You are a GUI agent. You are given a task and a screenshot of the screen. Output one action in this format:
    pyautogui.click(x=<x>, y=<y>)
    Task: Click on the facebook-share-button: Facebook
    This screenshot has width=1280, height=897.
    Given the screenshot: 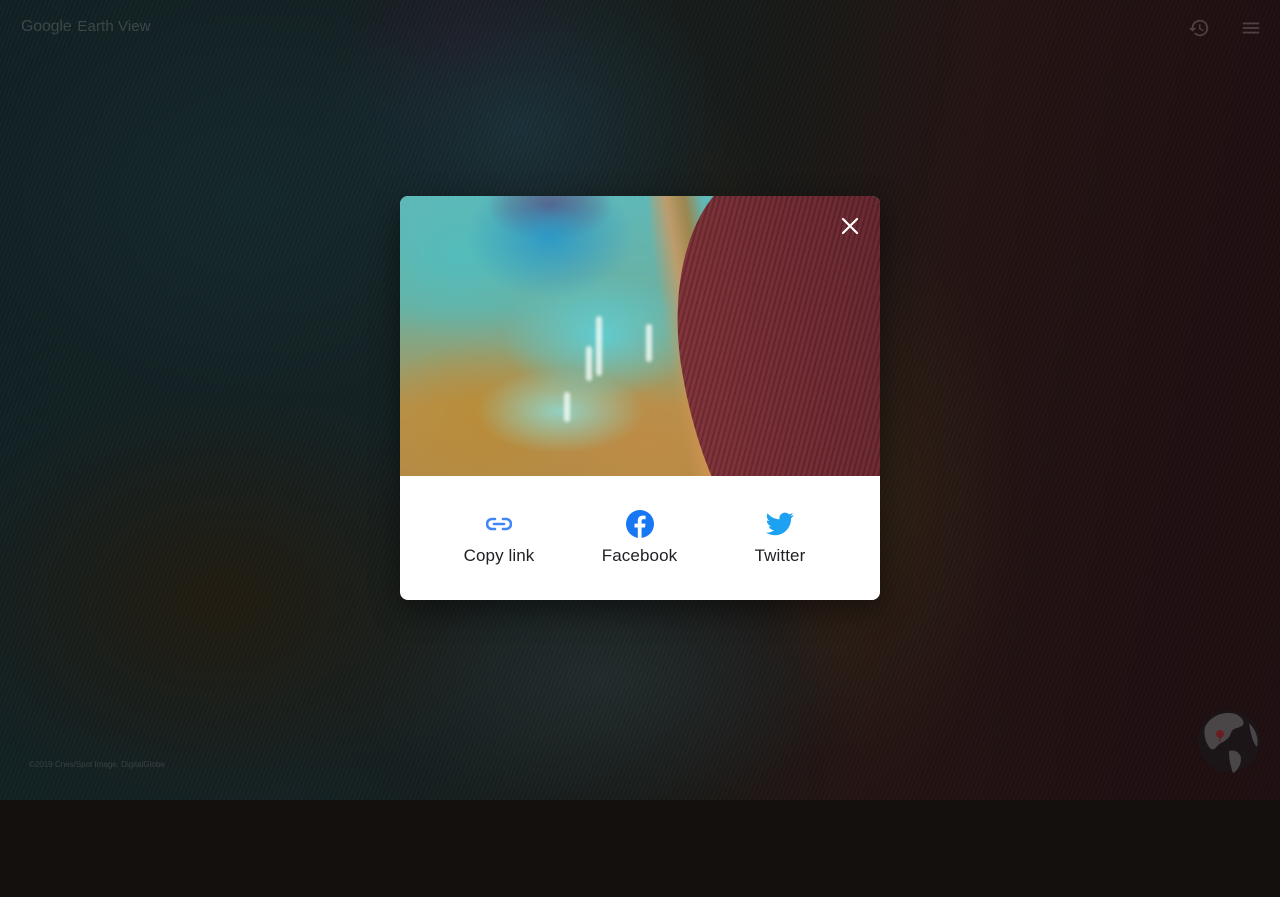 What is the action you would take?
    pyautogui.click(x=640, y=538)
    